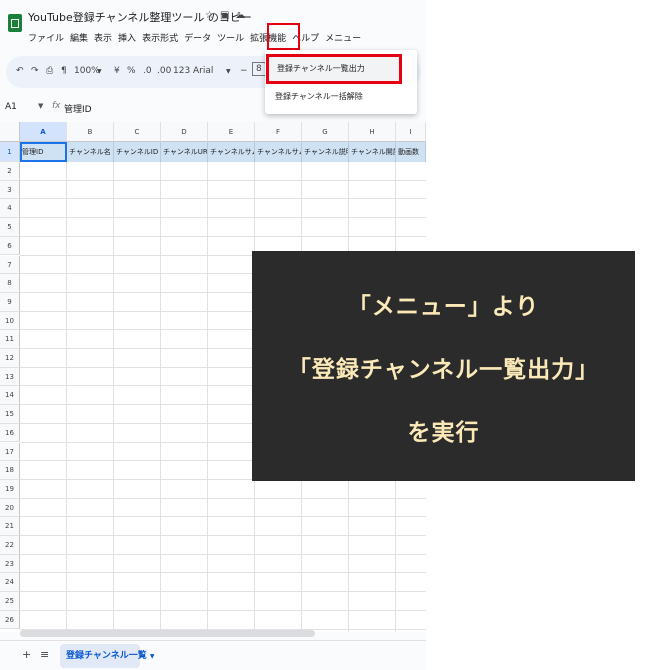 The width and height of the screenshot is (670, 670). Describe the element at coordinates (10, 190) in the screenshot. I see `row-number: 3` at that location.